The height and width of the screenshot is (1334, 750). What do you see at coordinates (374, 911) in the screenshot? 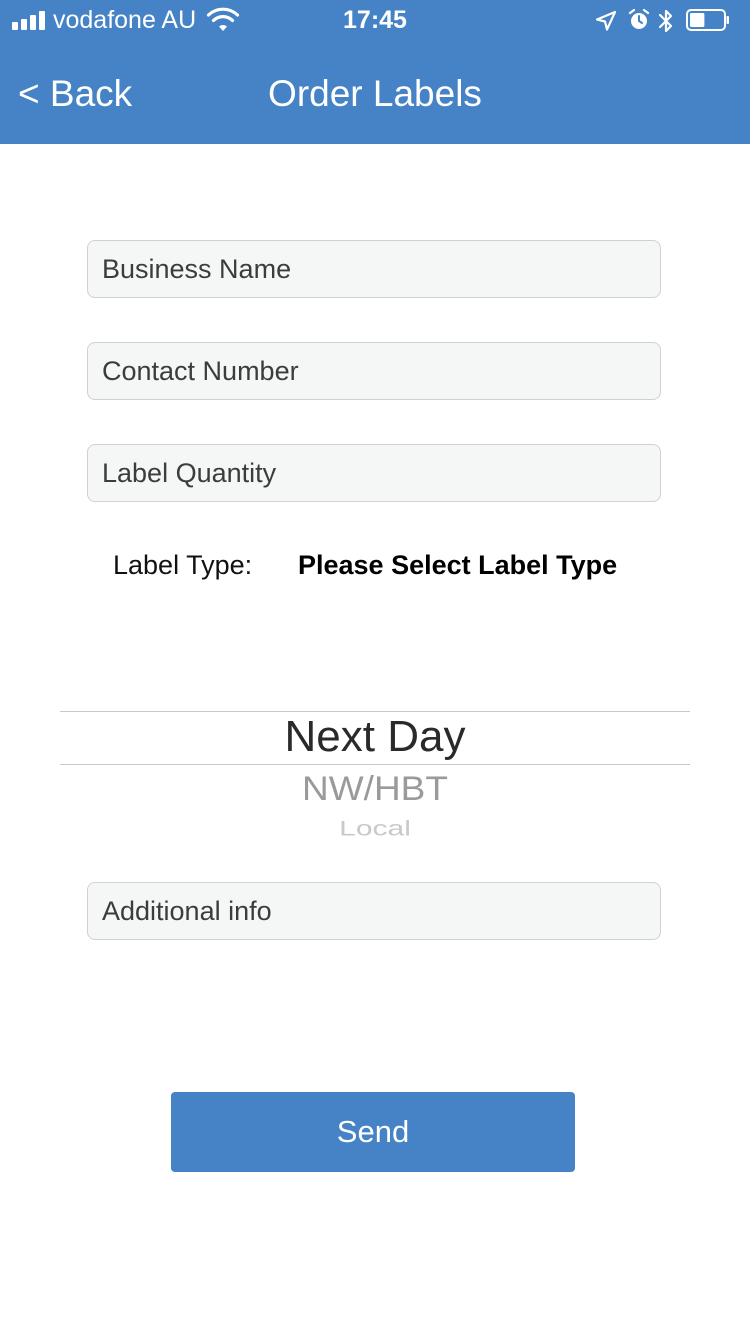
I see `additional-info-field` at bounding box center [374, 911].